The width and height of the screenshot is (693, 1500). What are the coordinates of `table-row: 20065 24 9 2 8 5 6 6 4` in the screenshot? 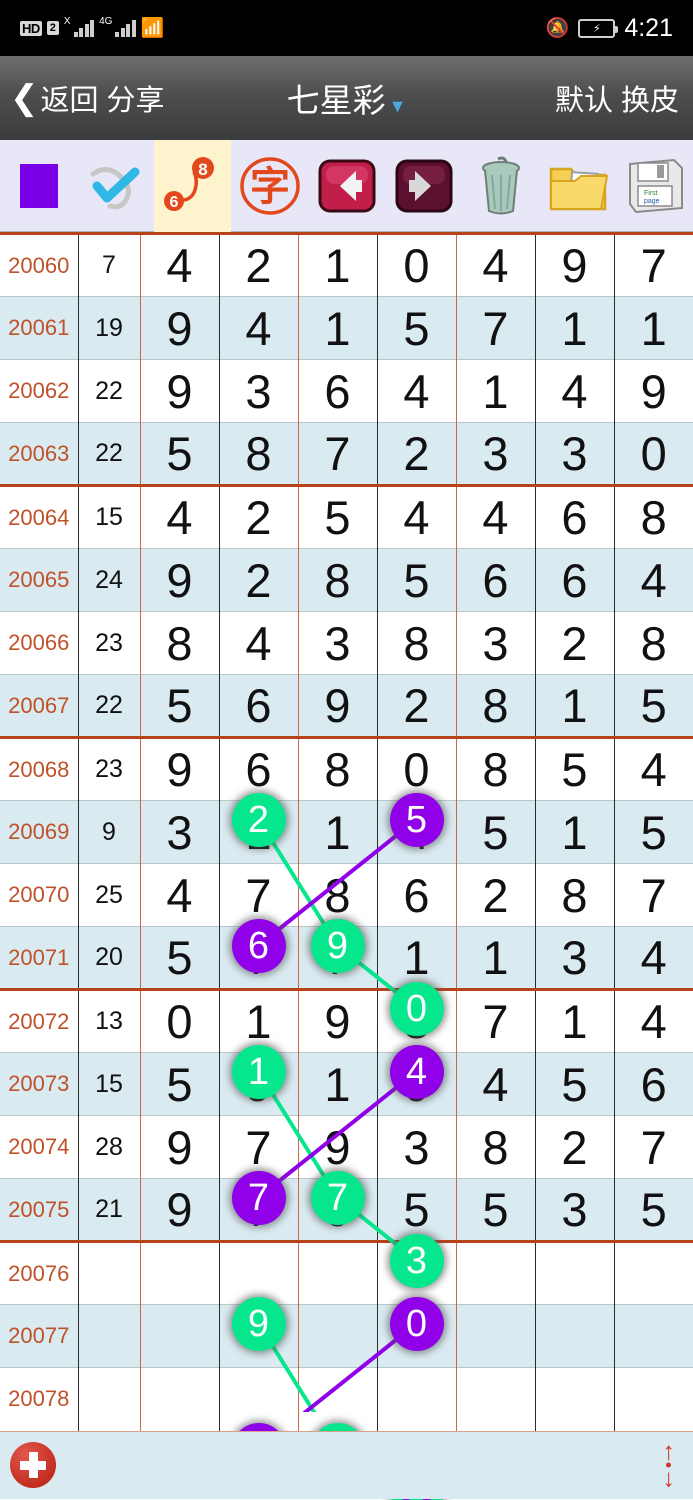 It's located at (346, 580).